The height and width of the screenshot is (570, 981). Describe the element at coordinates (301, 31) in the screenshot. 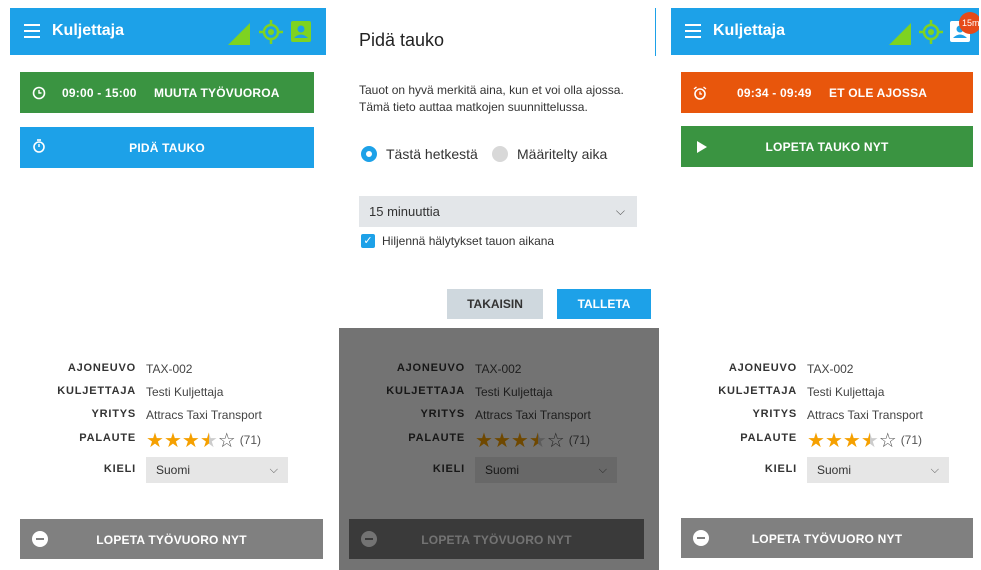

I see `contact-icon` at that location.